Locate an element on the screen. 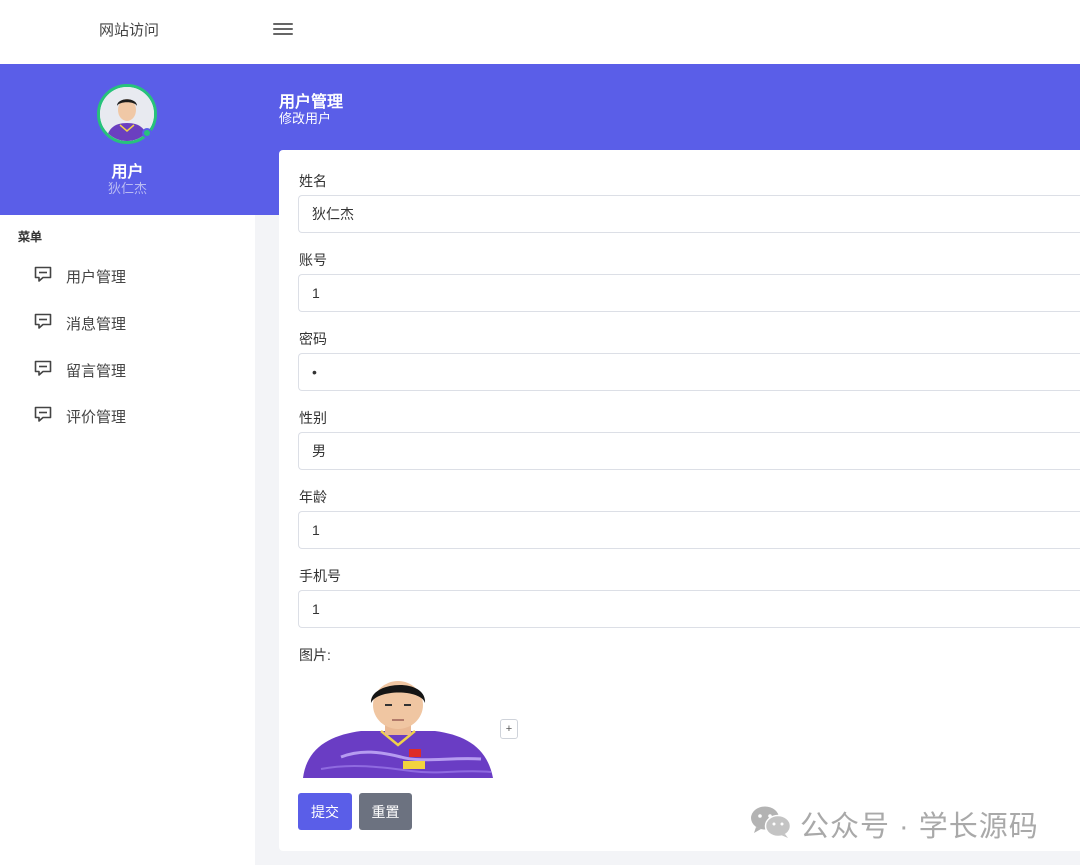 The height and width of the screenshot is (865, 1080). phone-label: 手机号 is located at coordinates (320, 576).